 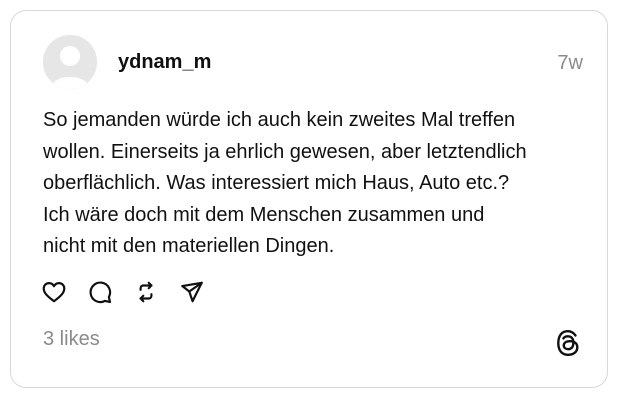 I want to click on share-button, so click(x=192, y=292).